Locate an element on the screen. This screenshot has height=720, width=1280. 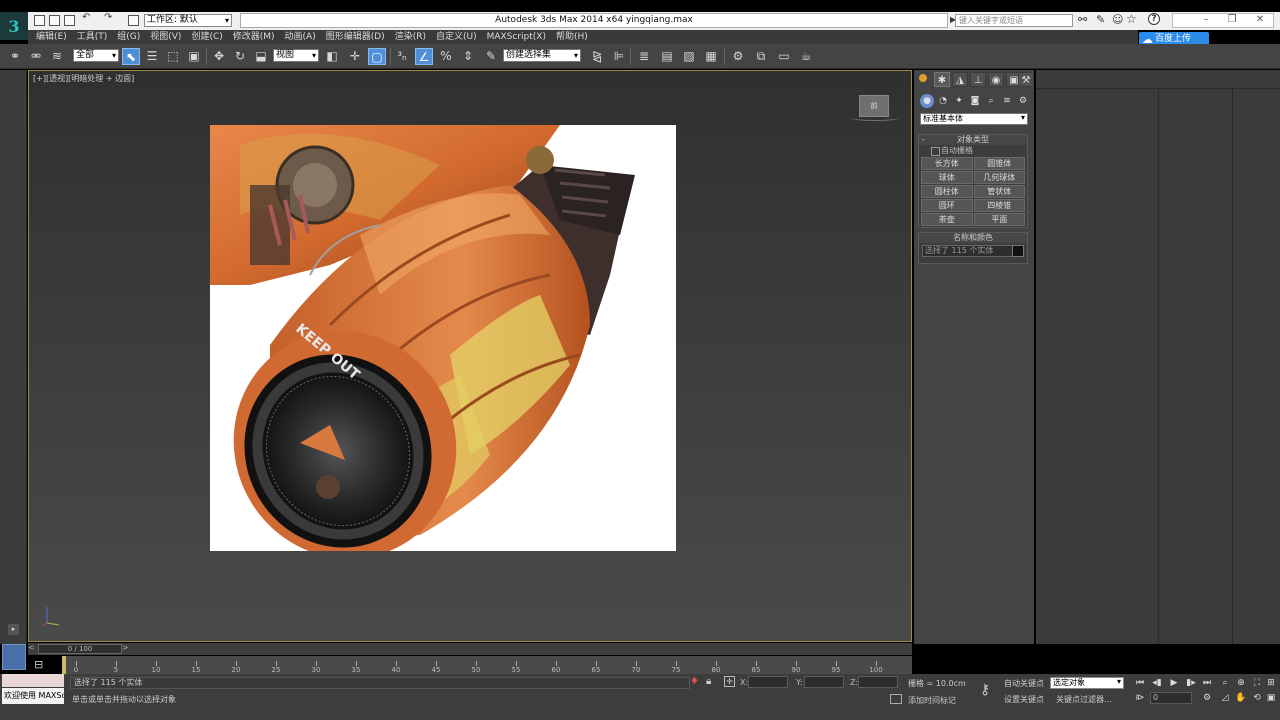
trackbar-filter-icon: ⊟ is located at coordinates (38, 664).